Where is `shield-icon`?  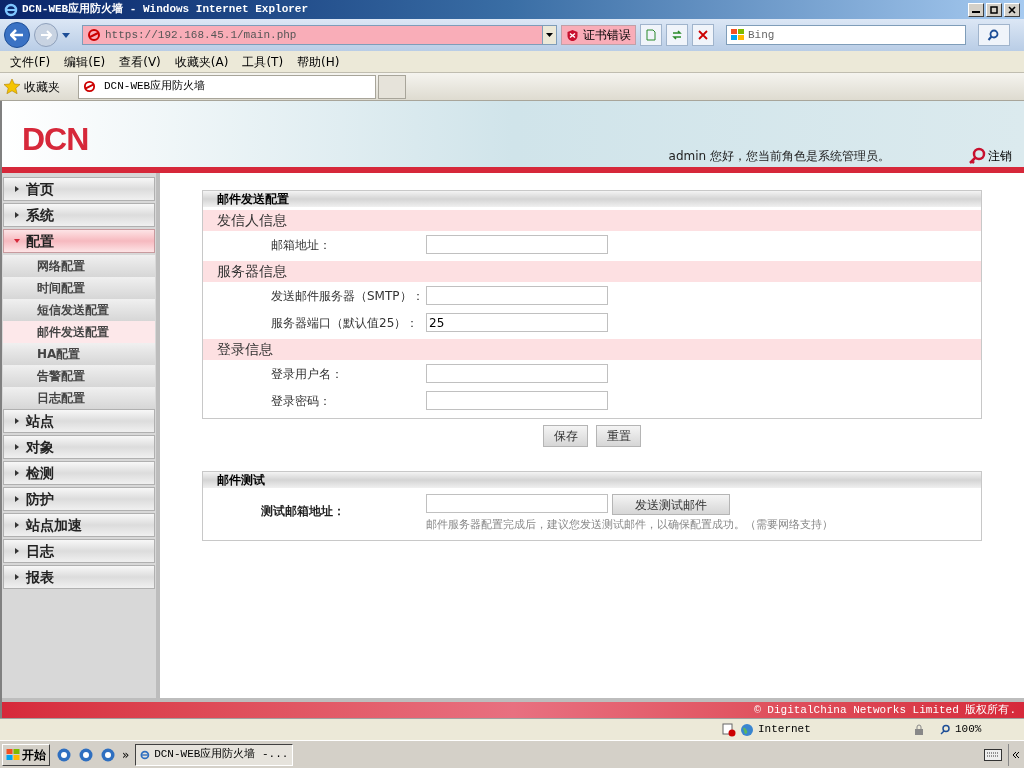 shield-icon is located at coordinates (572, 35).